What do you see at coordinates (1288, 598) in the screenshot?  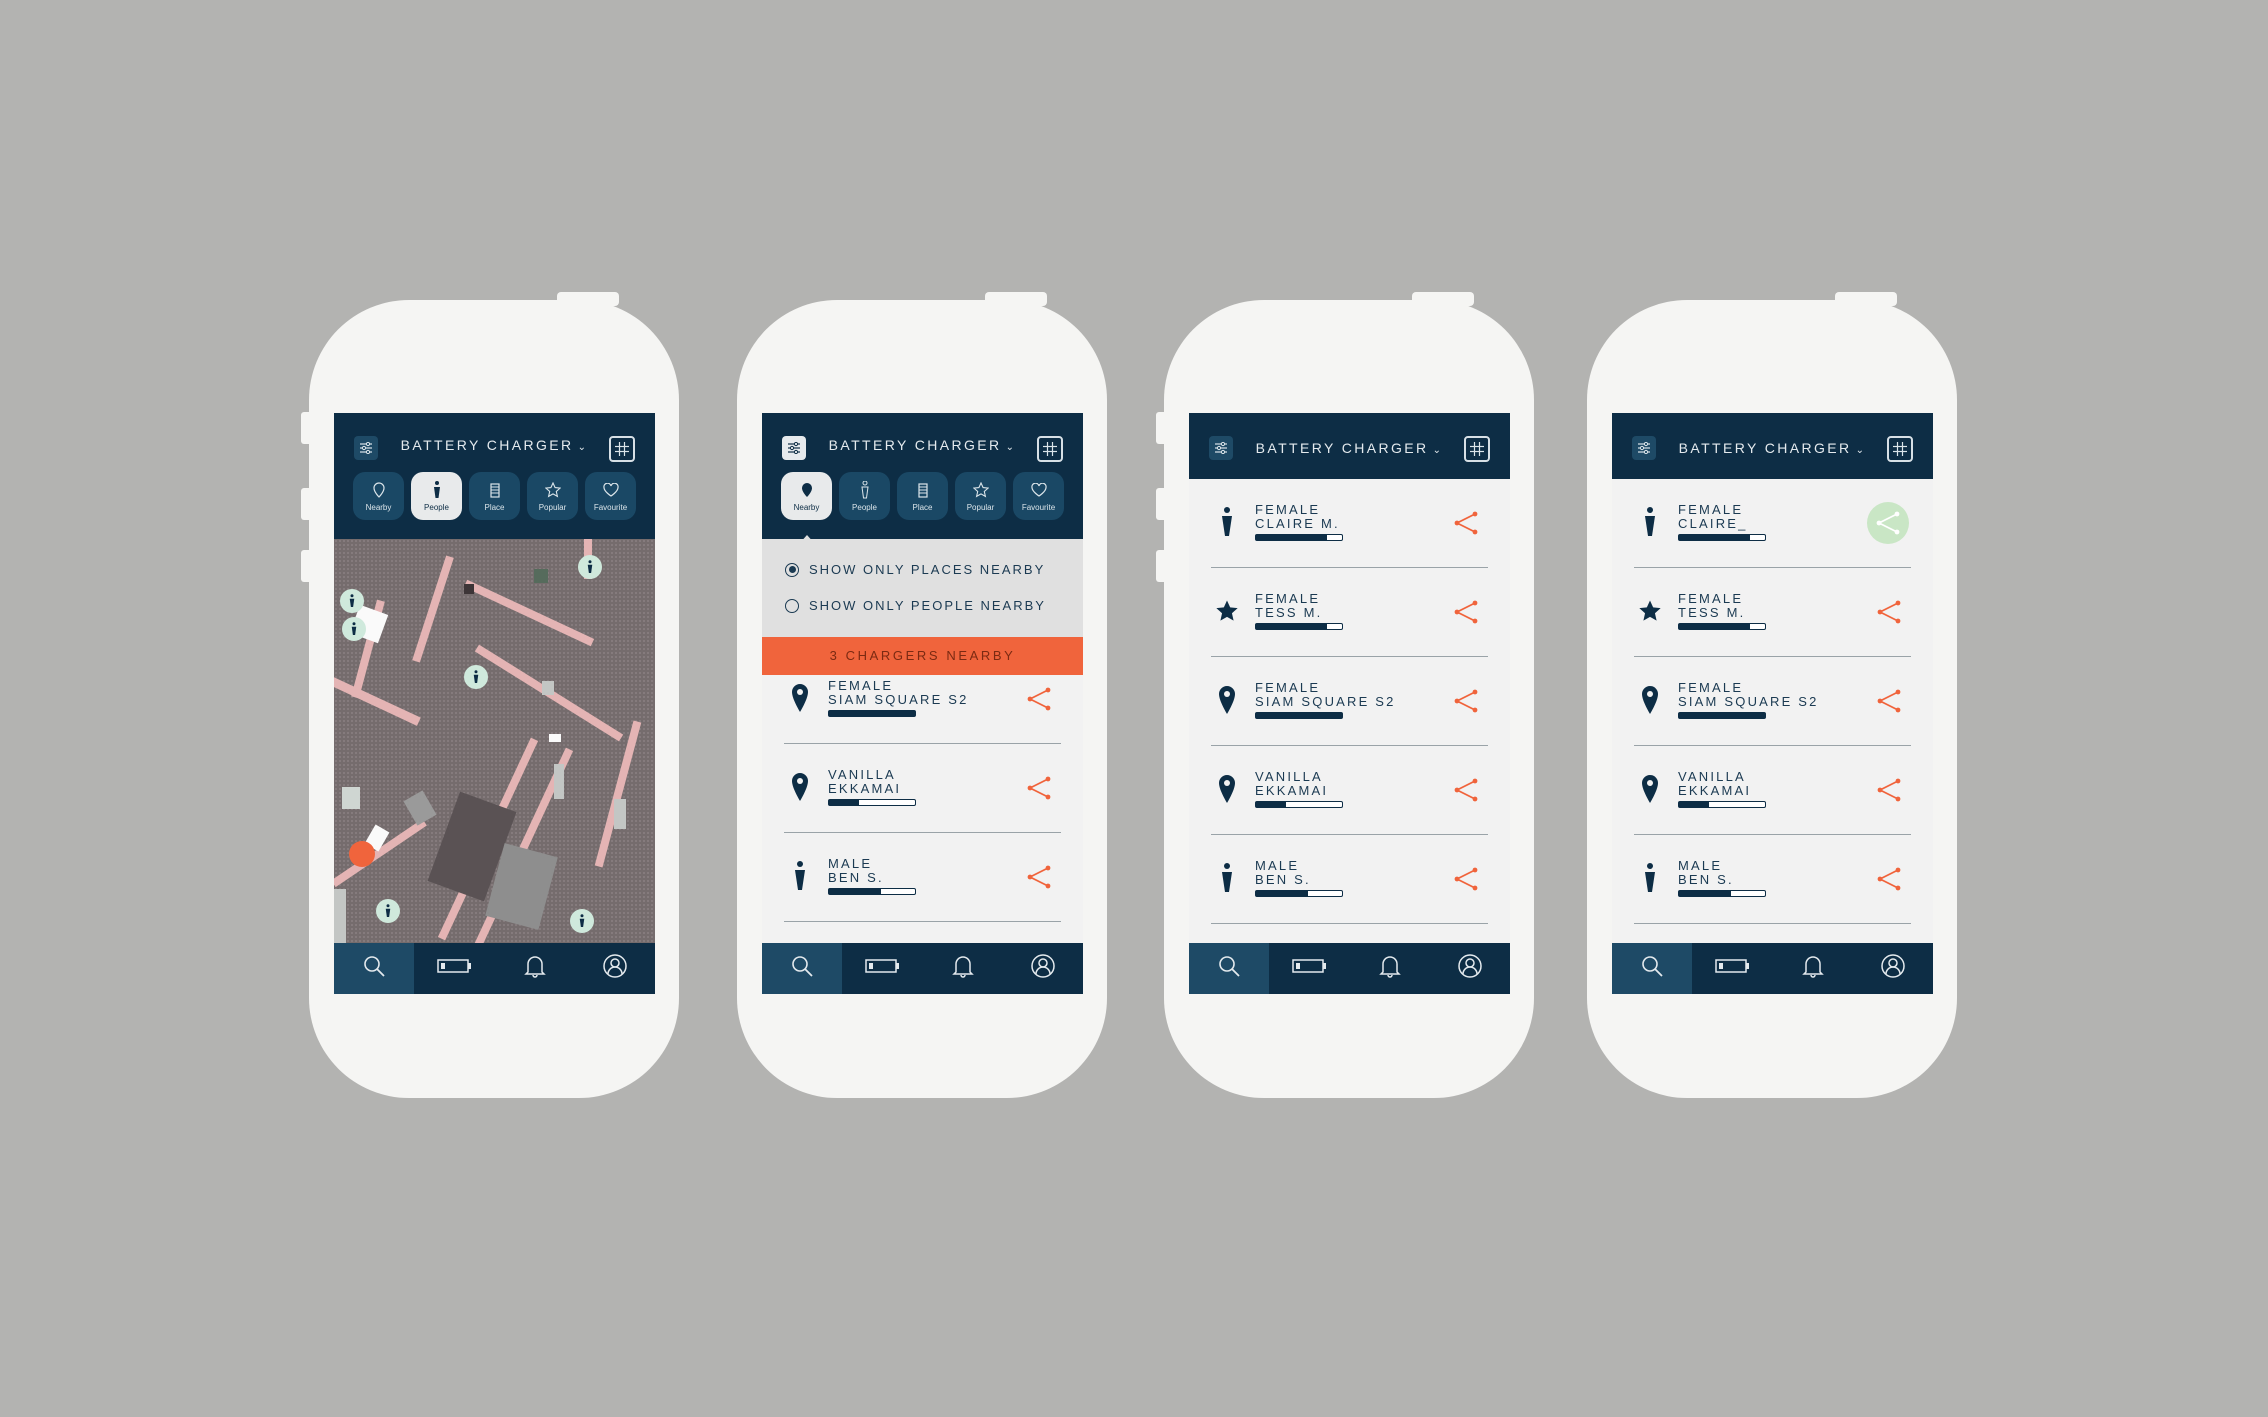 I see `item-title: FEMALE` at bounding box center [1288, 598].